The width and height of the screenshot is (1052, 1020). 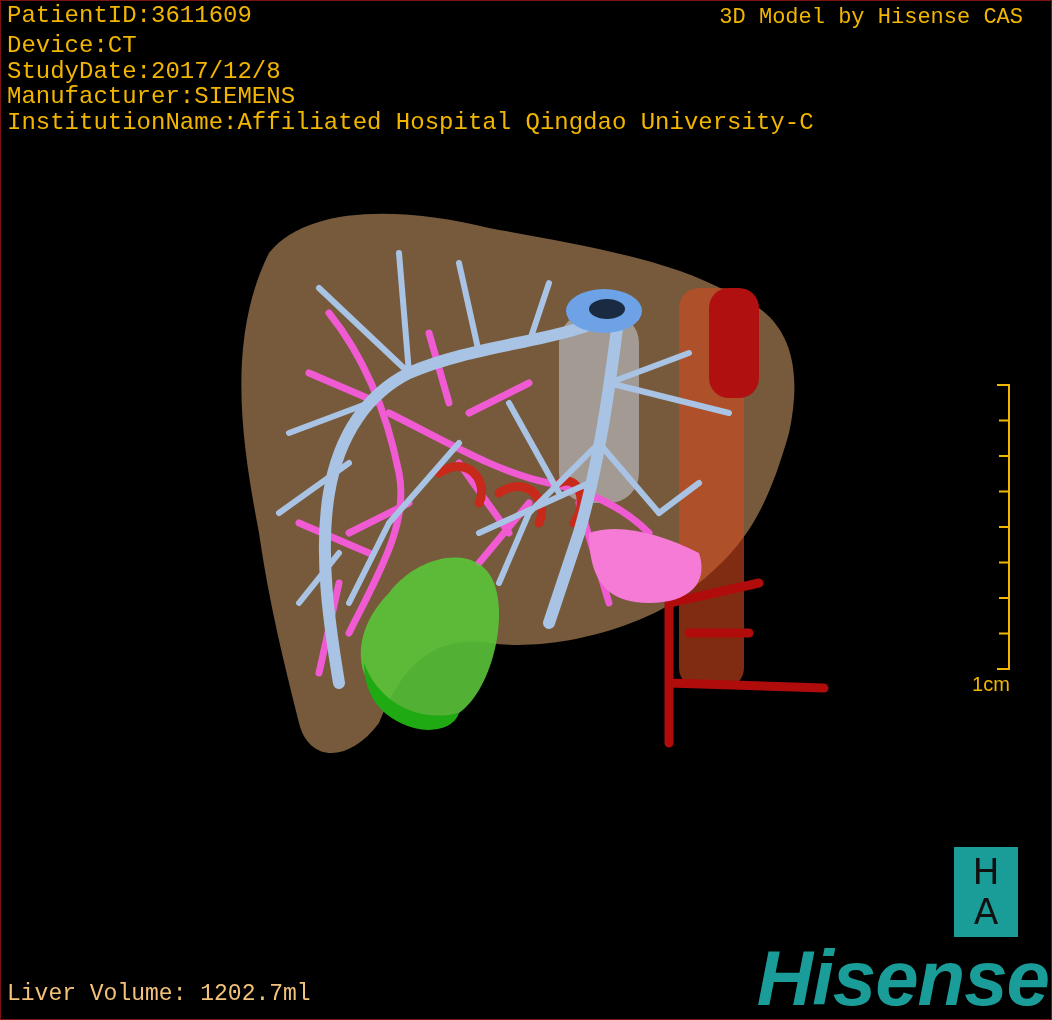 What do you see at coordinates (986, 912) in the screenshot?
I see `logo-letter: A` at bounding box center [986, 912].